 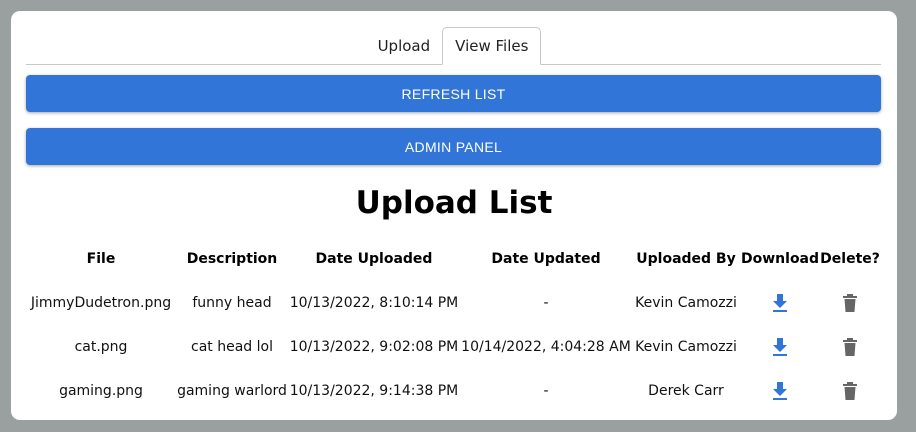 What do you see at coordinates (232, 391) in the screenshot?
I see `cell-description: gaming warlord` at bounding box center [232, 391].